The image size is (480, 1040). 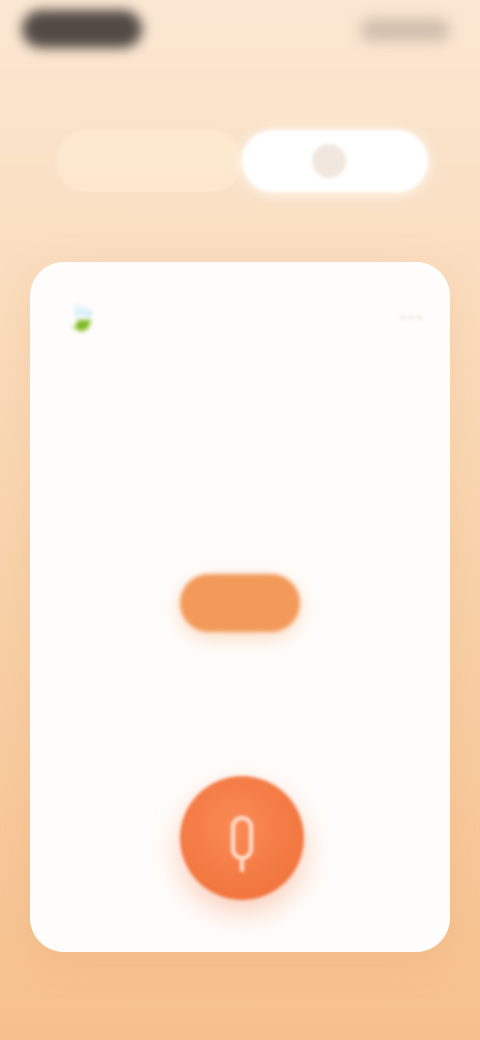 I want to click on segmented-control, so click(x=242, y=161).